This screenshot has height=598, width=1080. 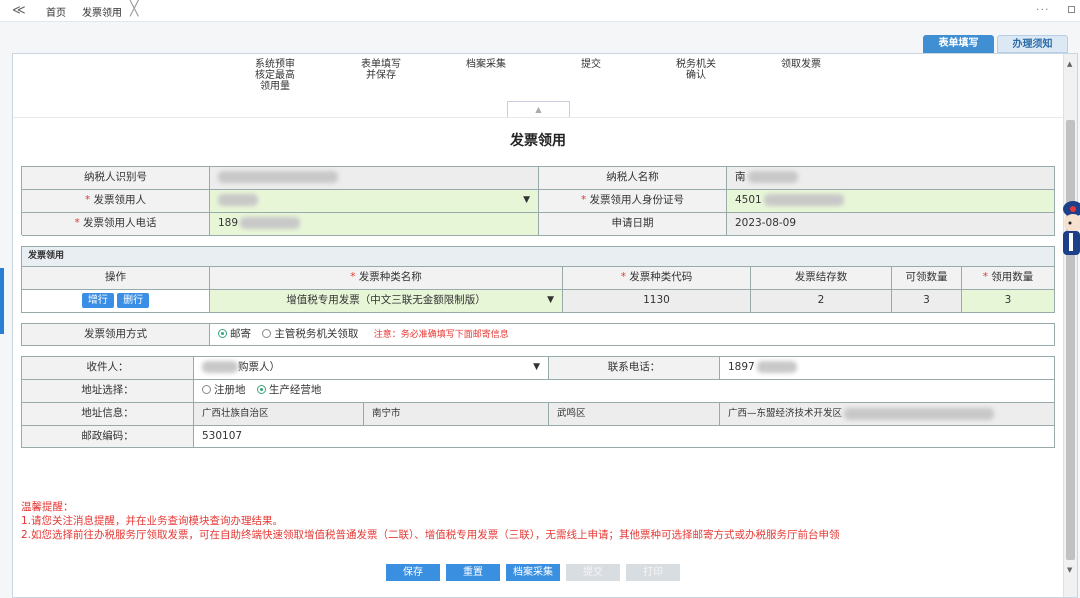 What do you see at coordinates (634, 414) in the screenshot?
I see `district-field: 武鸣区` at bounding box center [634, 414].